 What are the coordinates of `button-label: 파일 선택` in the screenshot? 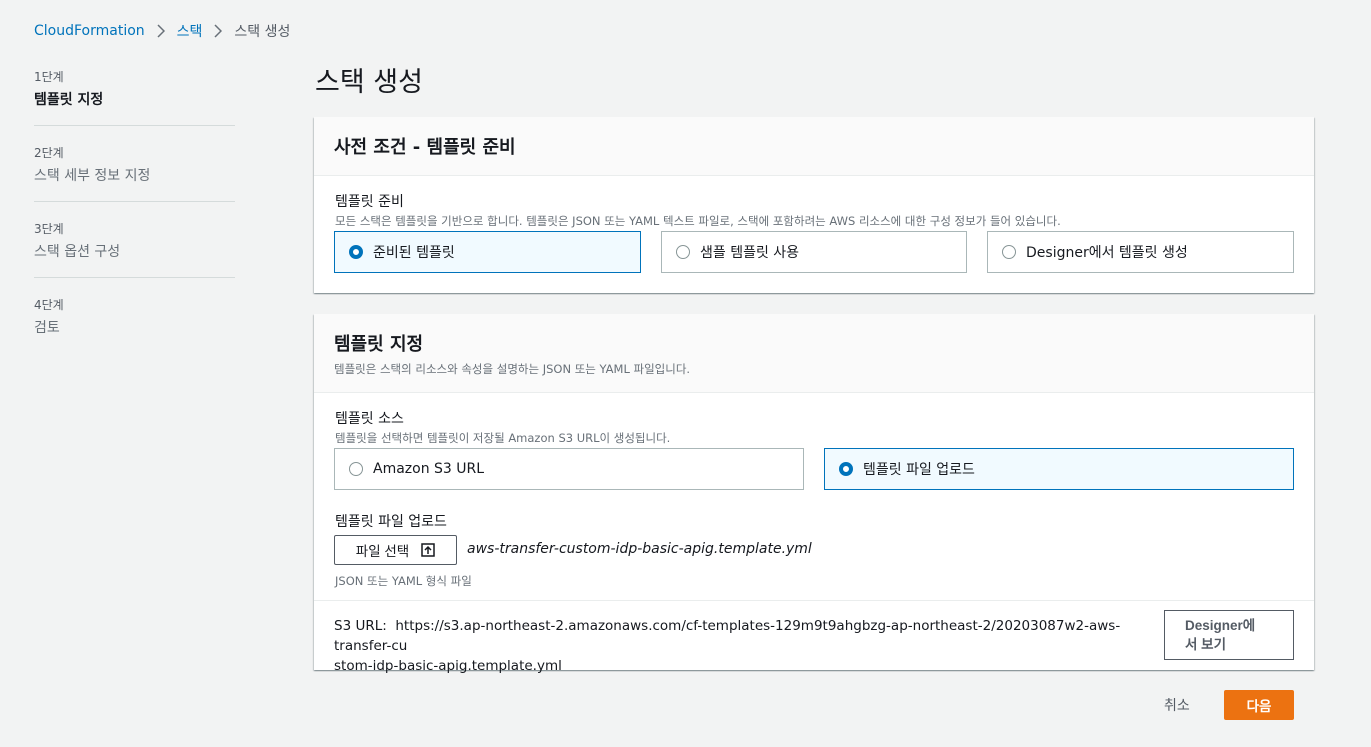 It's located at (382, 551).